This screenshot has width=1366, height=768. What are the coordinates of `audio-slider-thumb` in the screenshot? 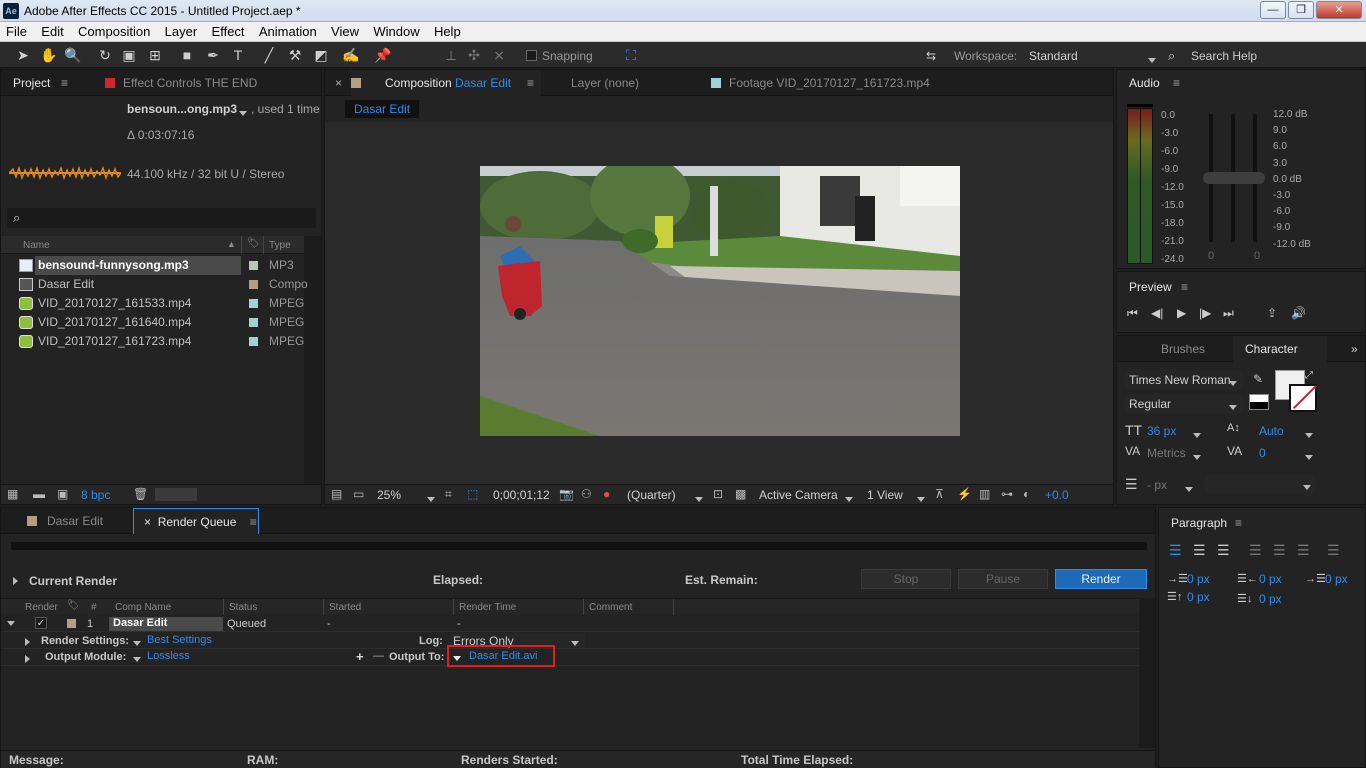 It's located at (1234, 178).